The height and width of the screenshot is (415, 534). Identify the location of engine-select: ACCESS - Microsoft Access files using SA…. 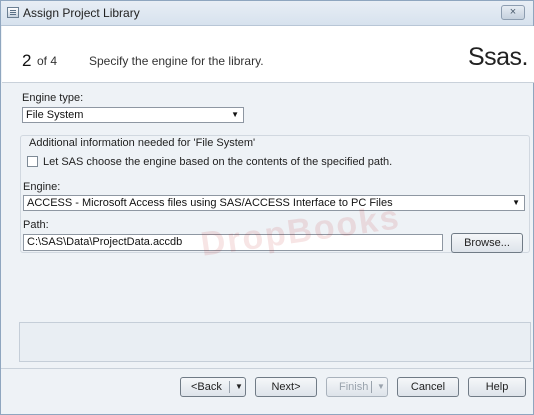
(274, 203).